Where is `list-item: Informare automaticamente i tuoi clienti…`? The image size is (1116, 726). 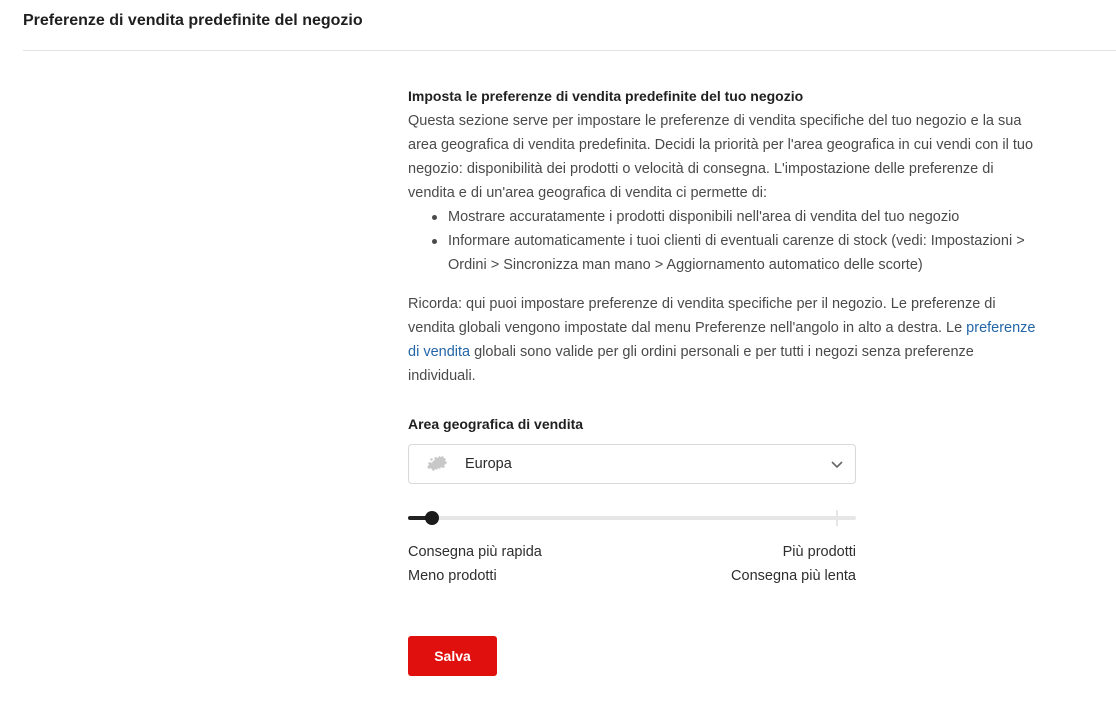 list-item: Informare automaticamente i tuoi clienti… is located at coordinates (735, 253).